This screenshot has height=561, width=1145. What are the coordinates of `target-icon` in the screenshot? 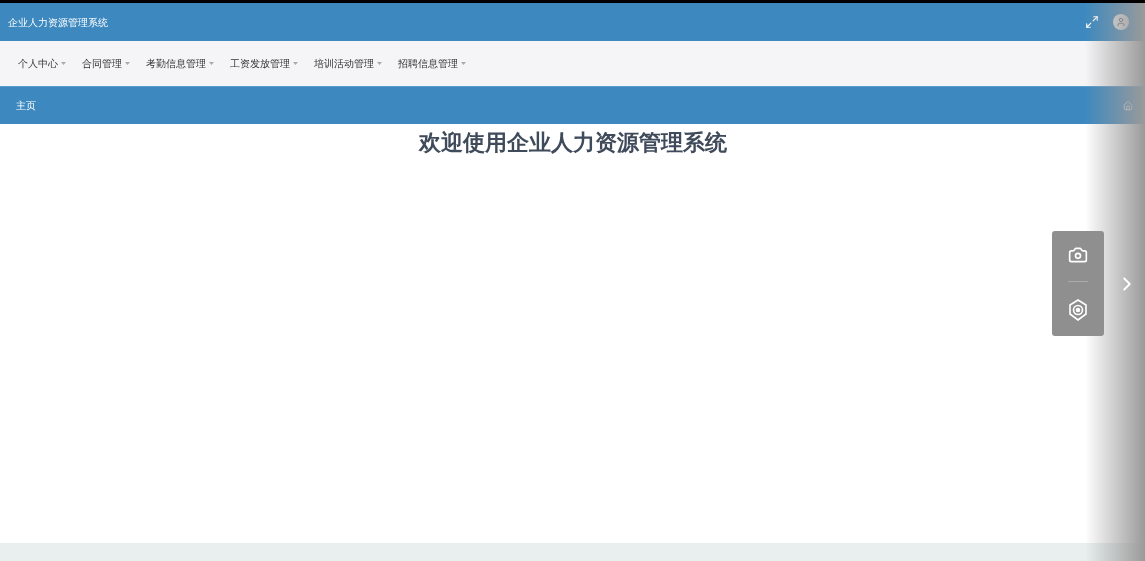 It's located at (1078, 310).